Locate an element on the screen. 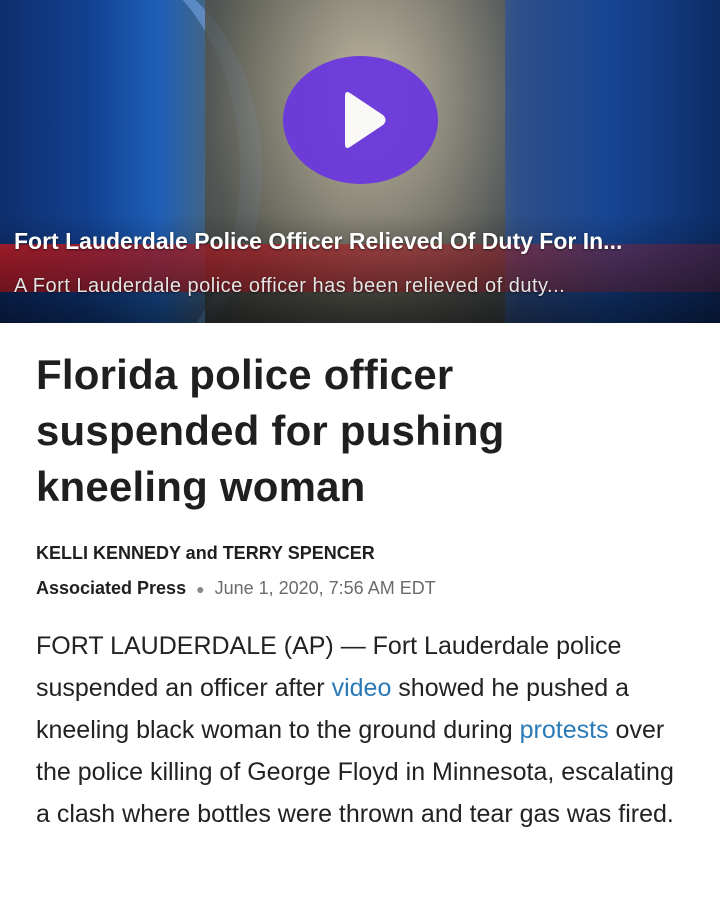  protests-link: protests is located at coordinates (564, 730).